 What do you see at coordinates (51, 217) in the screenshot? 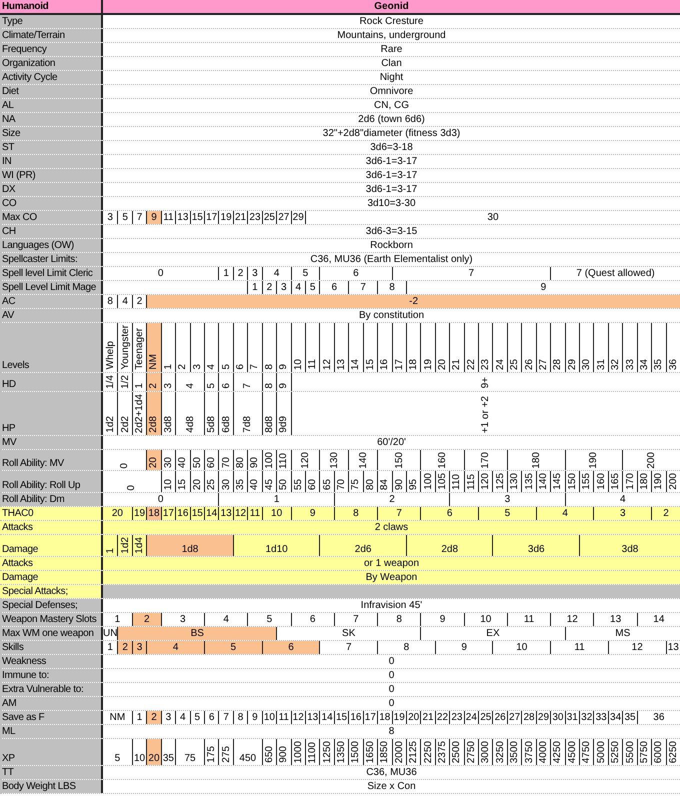
I see `row-label: Max CO` at bounding box center [51, 217].